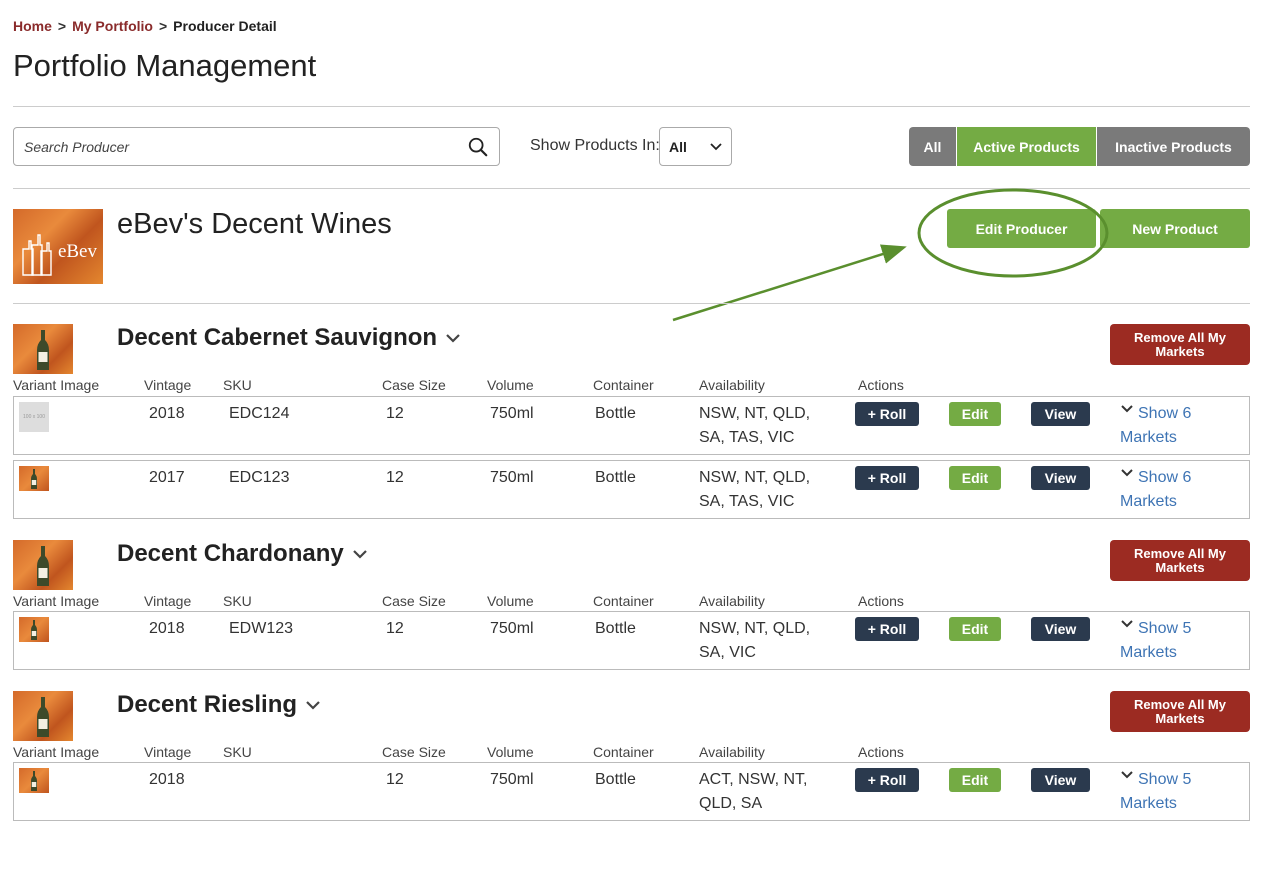  What do you see at coordinates (727, 652) in the screenshot?
I see `availability-line: SA, VIC` at bounding box center [727, 652].